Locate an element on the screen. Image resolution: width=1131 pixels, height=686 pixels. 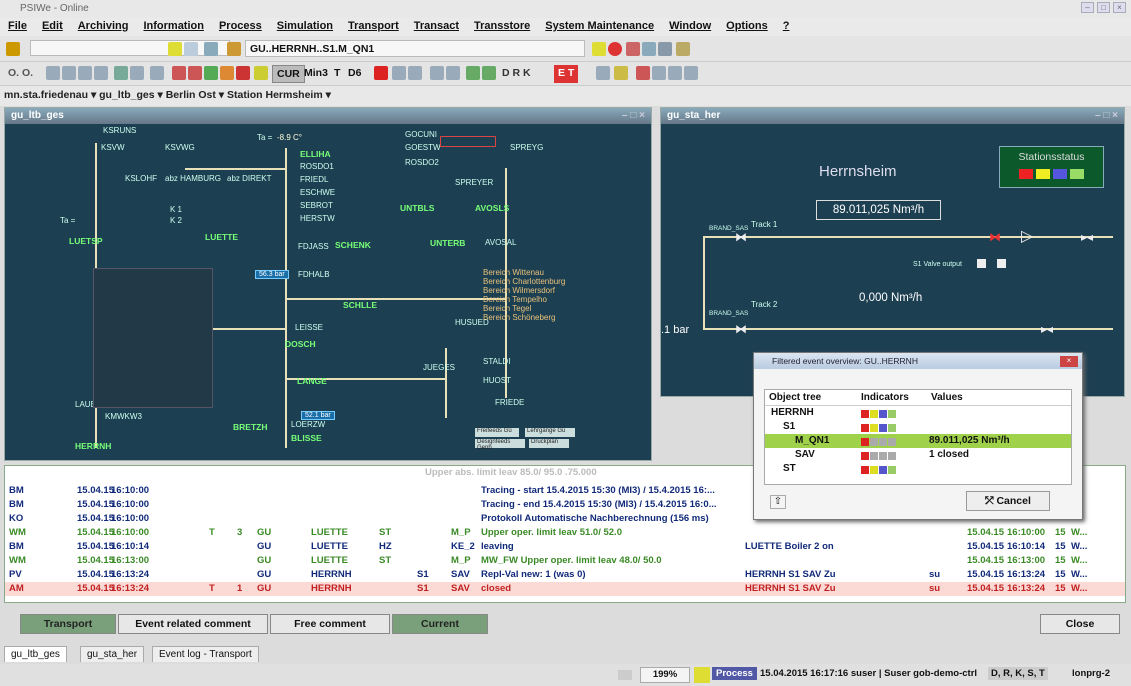
node-label: ELLIHA is located at coordinates (315, 154).